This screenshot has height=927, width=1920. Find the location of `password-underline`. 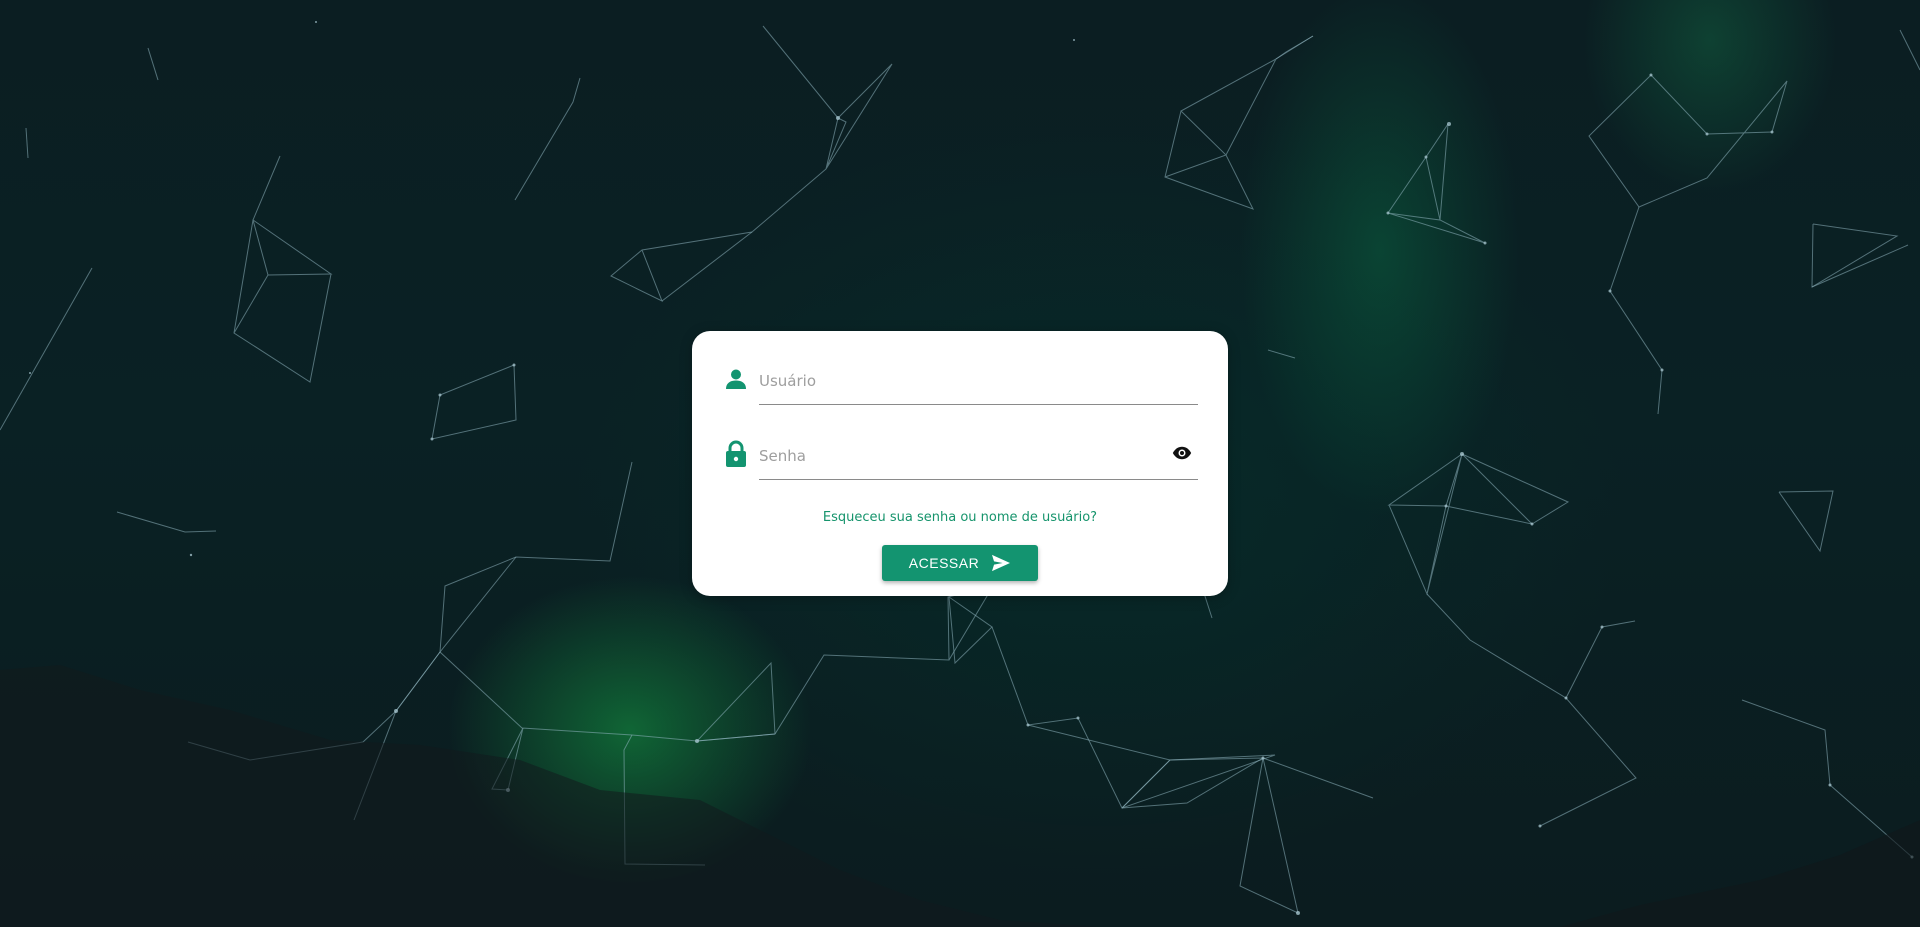

password-underline is located at coordinates (978, 479).